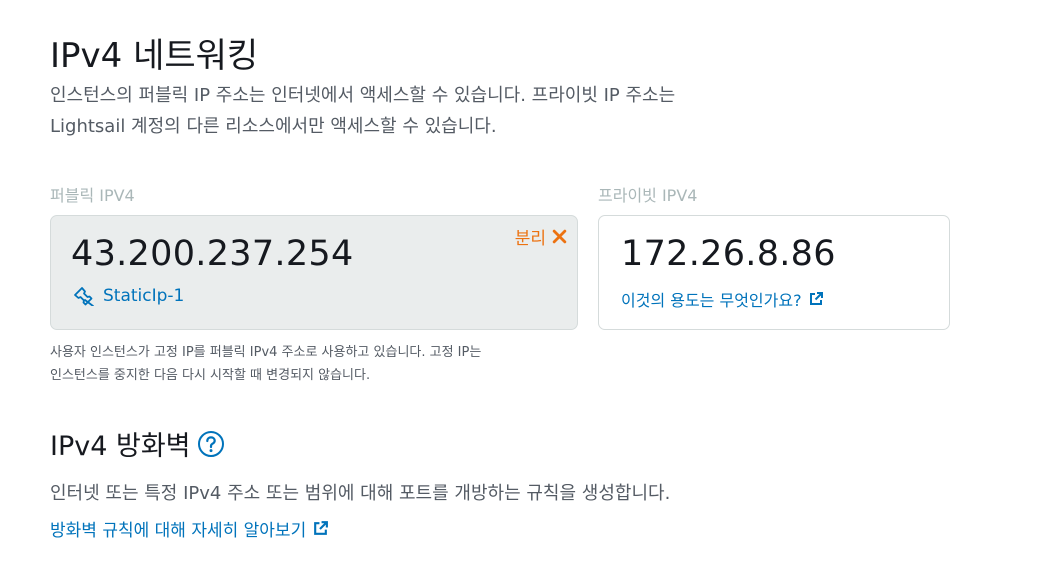 Image resolution: width=1063 pixels, height=568 pixels. I want to click on help-circle-icon, so click(211, 444).